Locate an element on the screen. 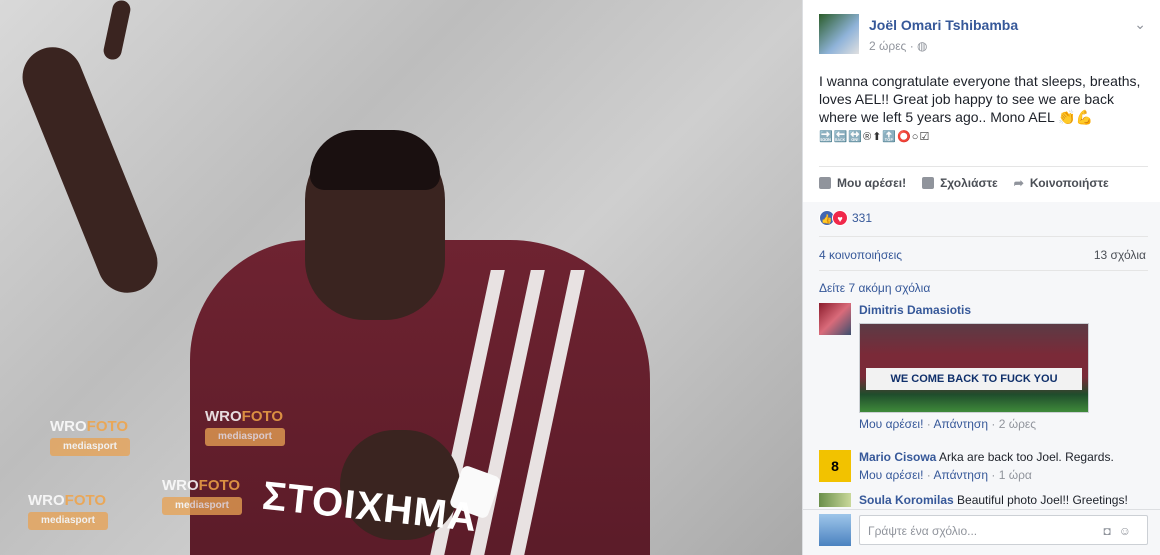  emoji-line: 🔜🔙🔛®⬆🔝⭕○☑ is located at coordinates (875, 137).